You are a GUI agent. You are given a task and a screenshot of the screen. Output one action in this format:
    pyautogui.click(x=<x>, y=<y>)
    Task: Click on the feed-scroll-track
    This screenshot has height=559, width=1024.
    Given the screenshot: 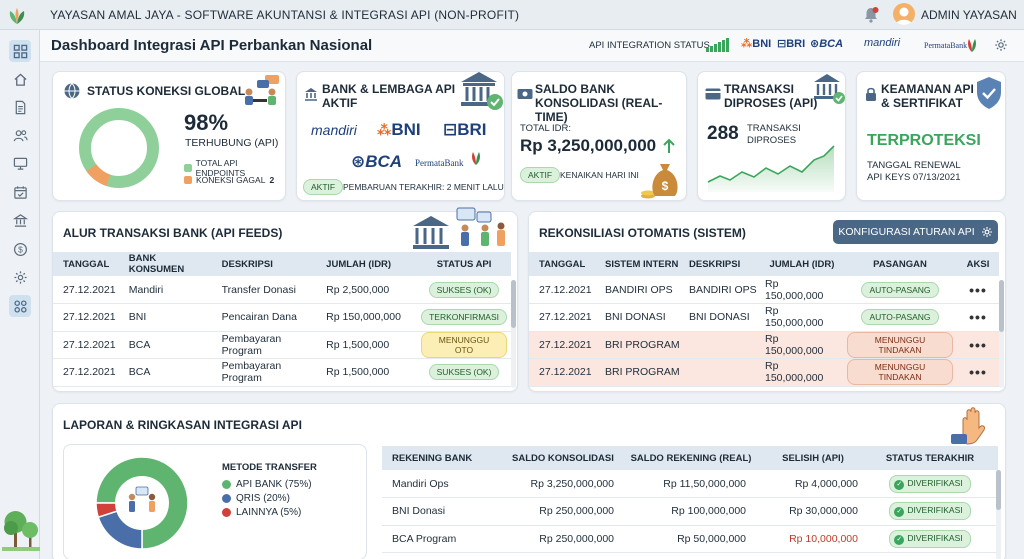 What is the action you would take?
    pyautogui.click(x=513, y=334)
    